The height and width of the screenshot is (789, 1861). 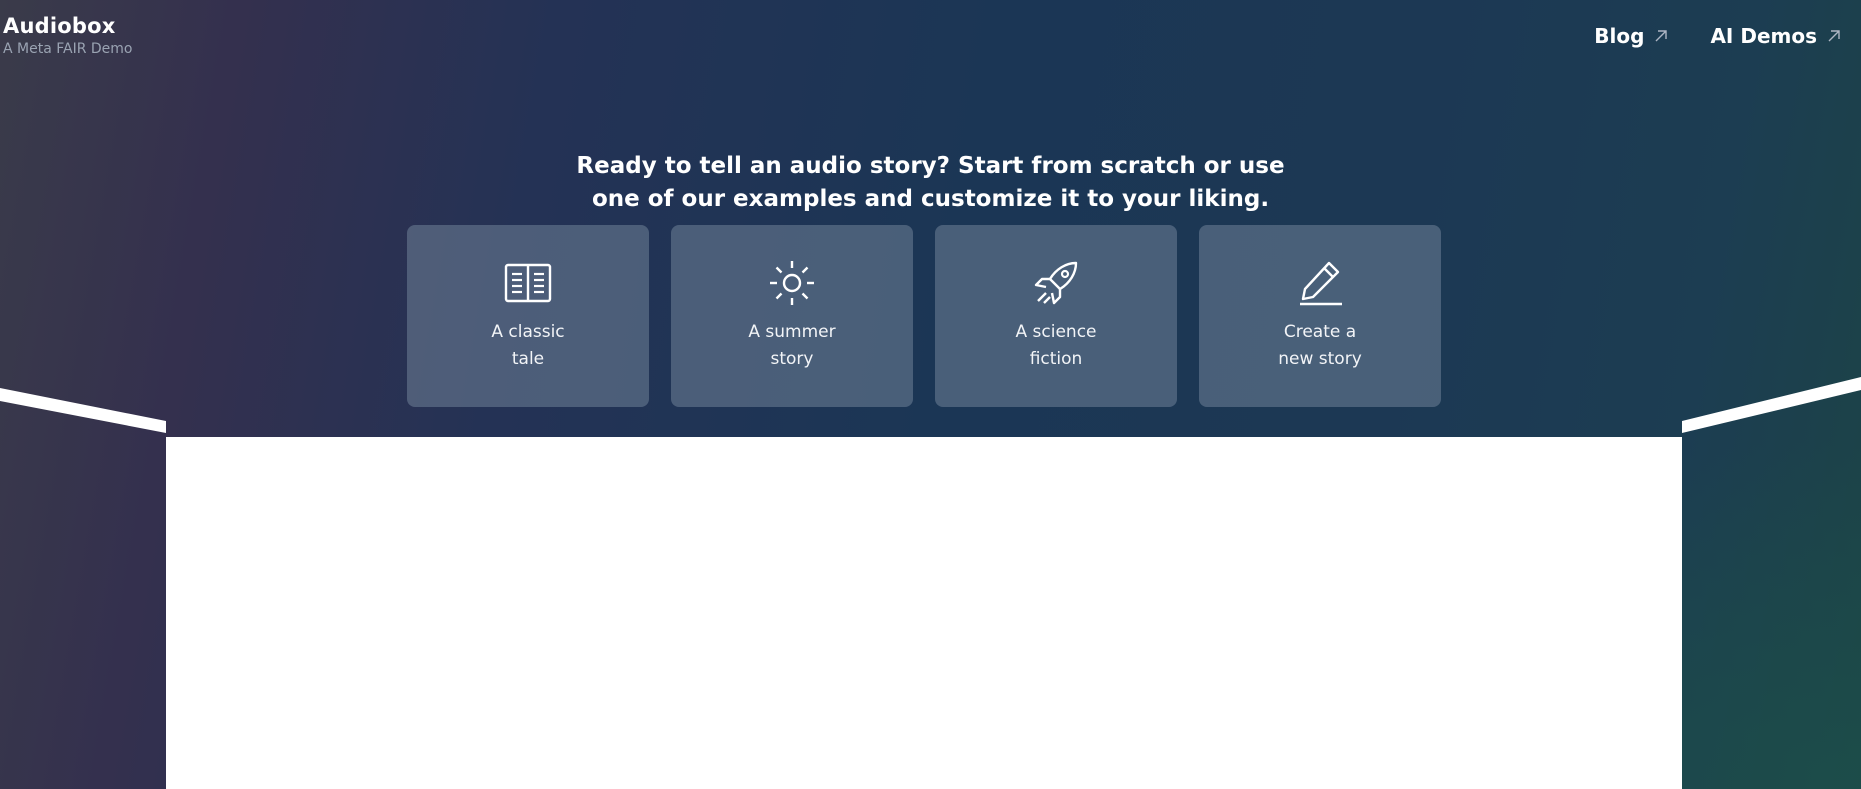 I want to click on top-nav: Blog AI Demos, so click(x=1717, y=36).